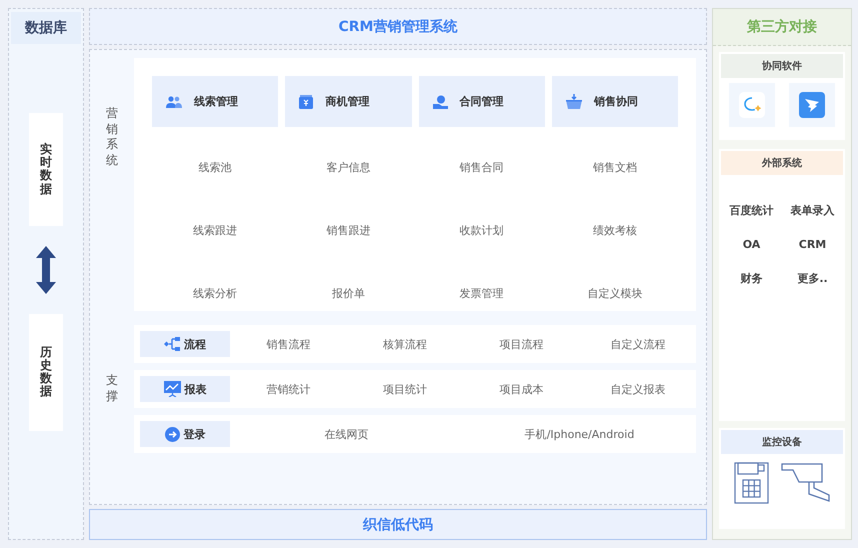 This screenshot has height=548, width=858. What do you see at coordinates (195, 344) in the screenshot?
I see `support-title: 流程` at bounding box center [195, 344].